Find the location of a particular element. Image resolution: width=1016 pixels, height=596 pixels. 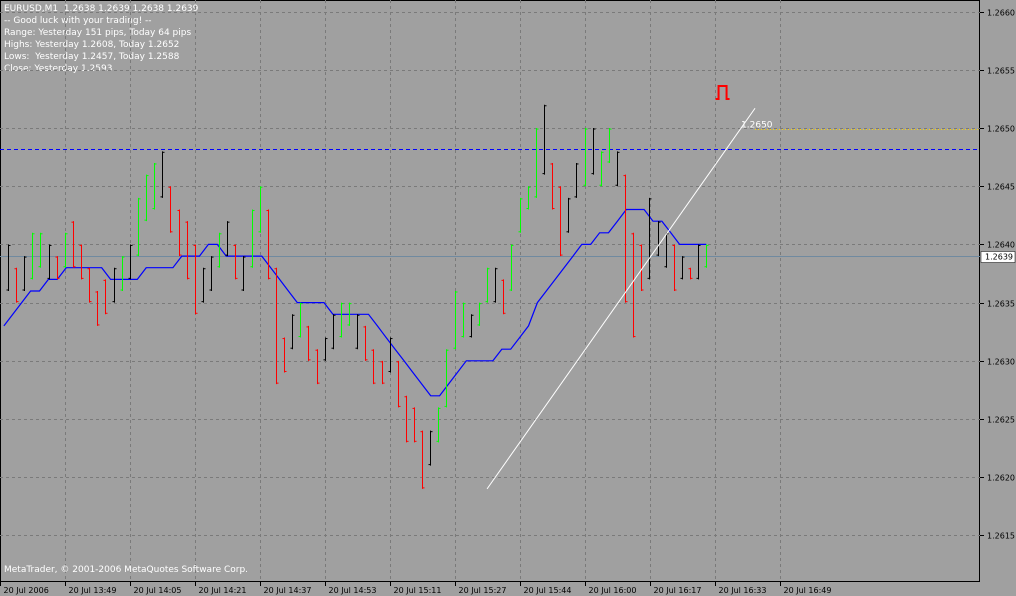

y-tick-label: 1.2620 is located at coordinates (1001, 478).